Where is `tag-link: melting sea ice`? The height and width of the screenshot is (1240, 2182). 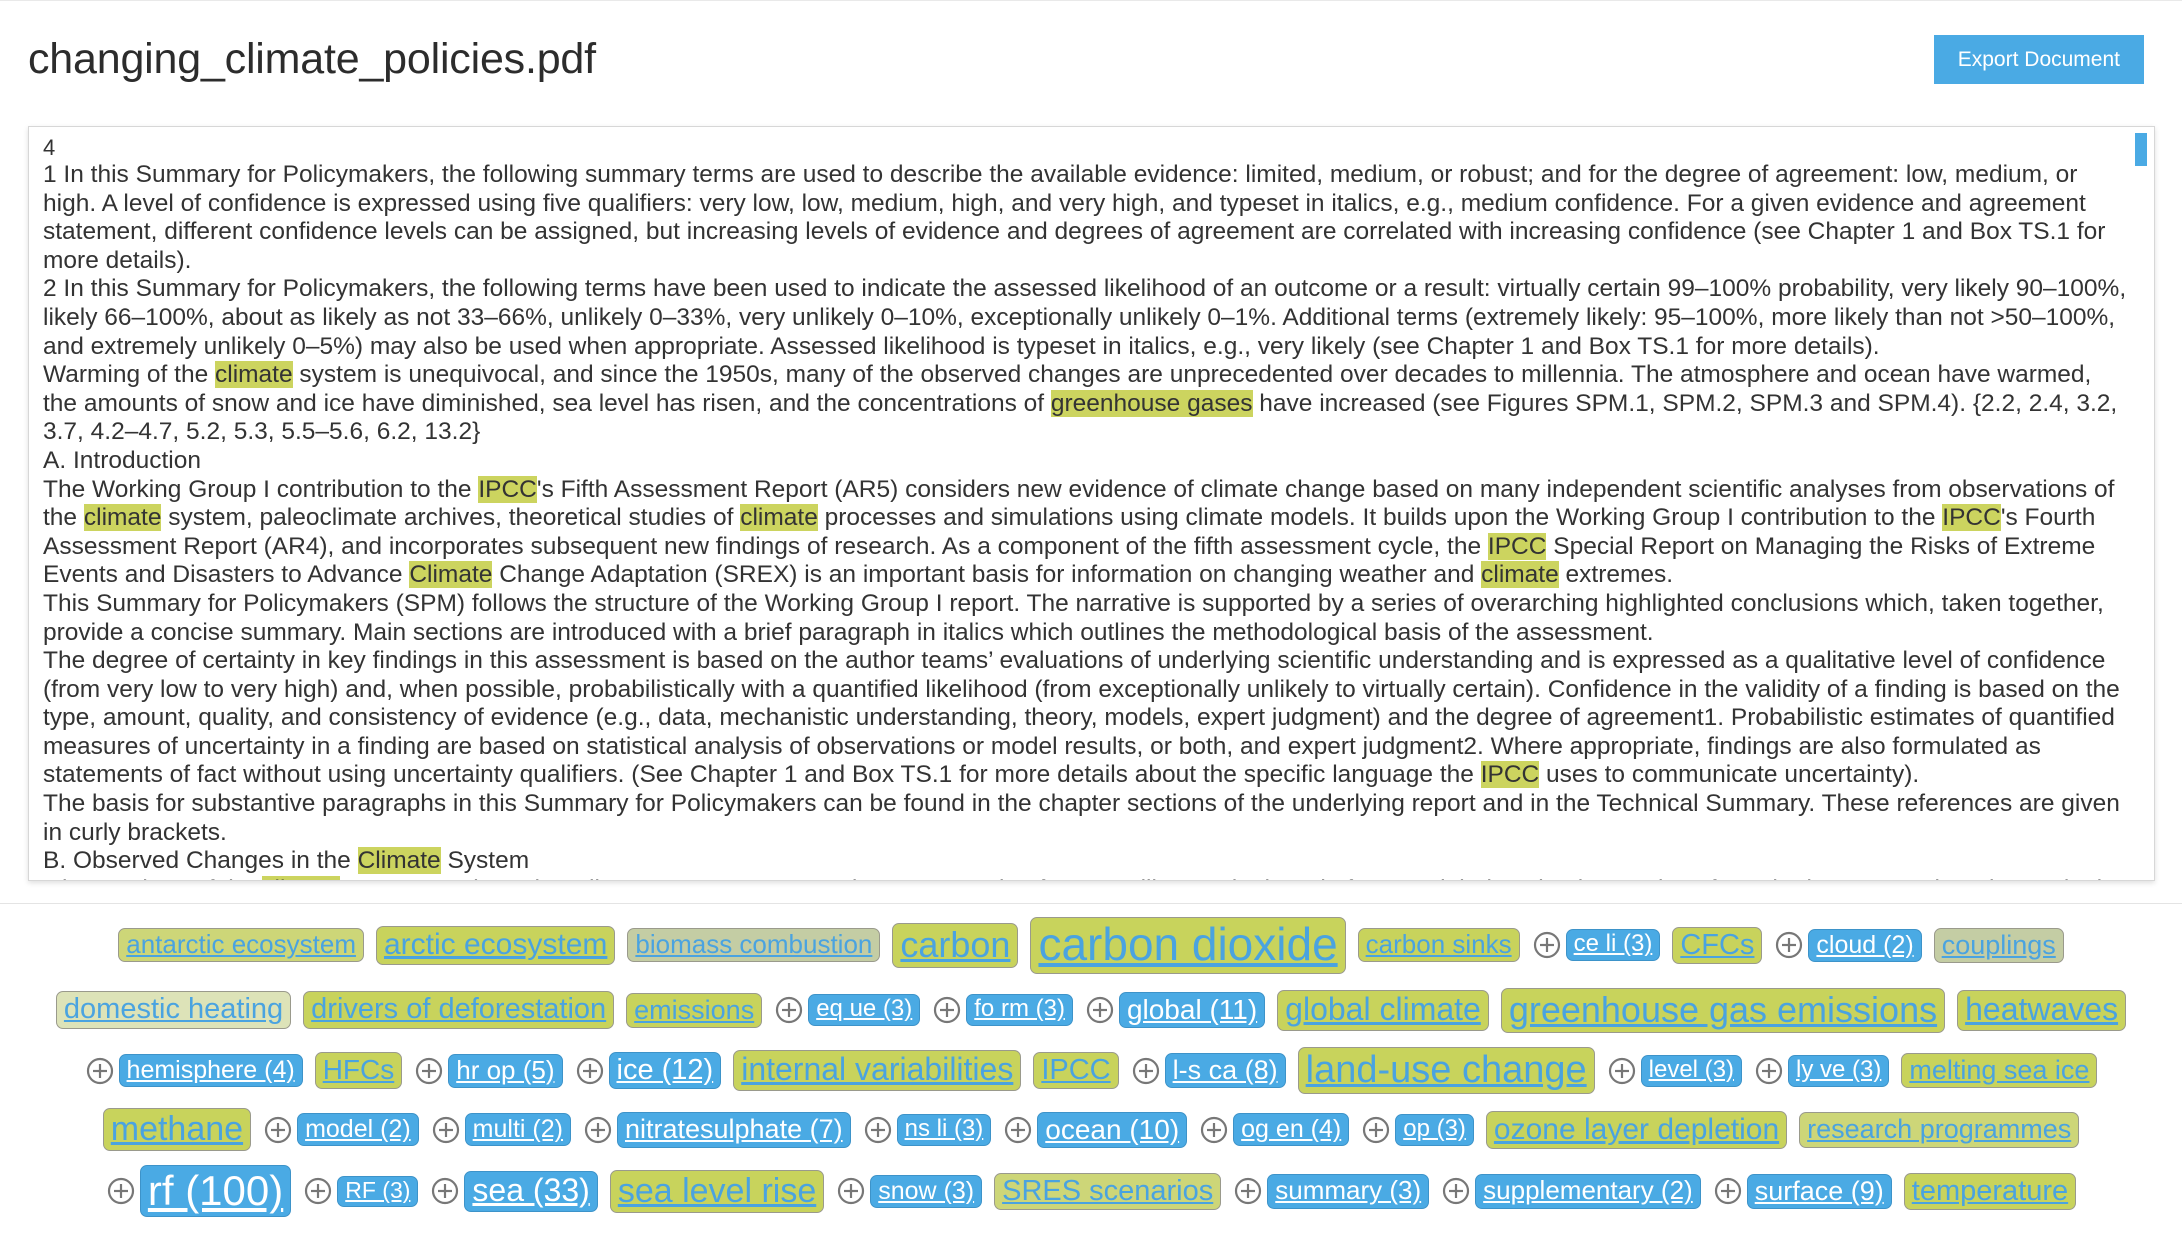
tag-link: melting sea ice is located at coordinates (1999, 1070).